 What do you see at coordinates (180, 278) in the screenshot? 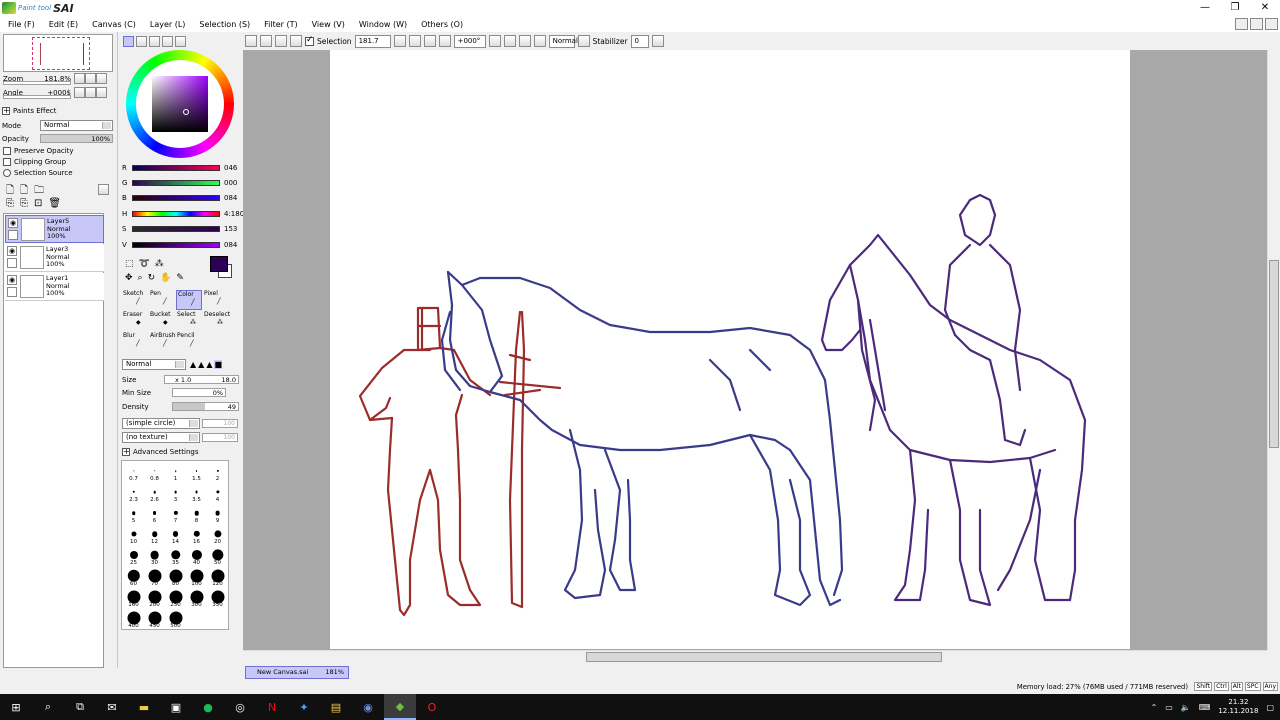
I see `eyedropper-icon: ✎` at bounding box center [180, 278].